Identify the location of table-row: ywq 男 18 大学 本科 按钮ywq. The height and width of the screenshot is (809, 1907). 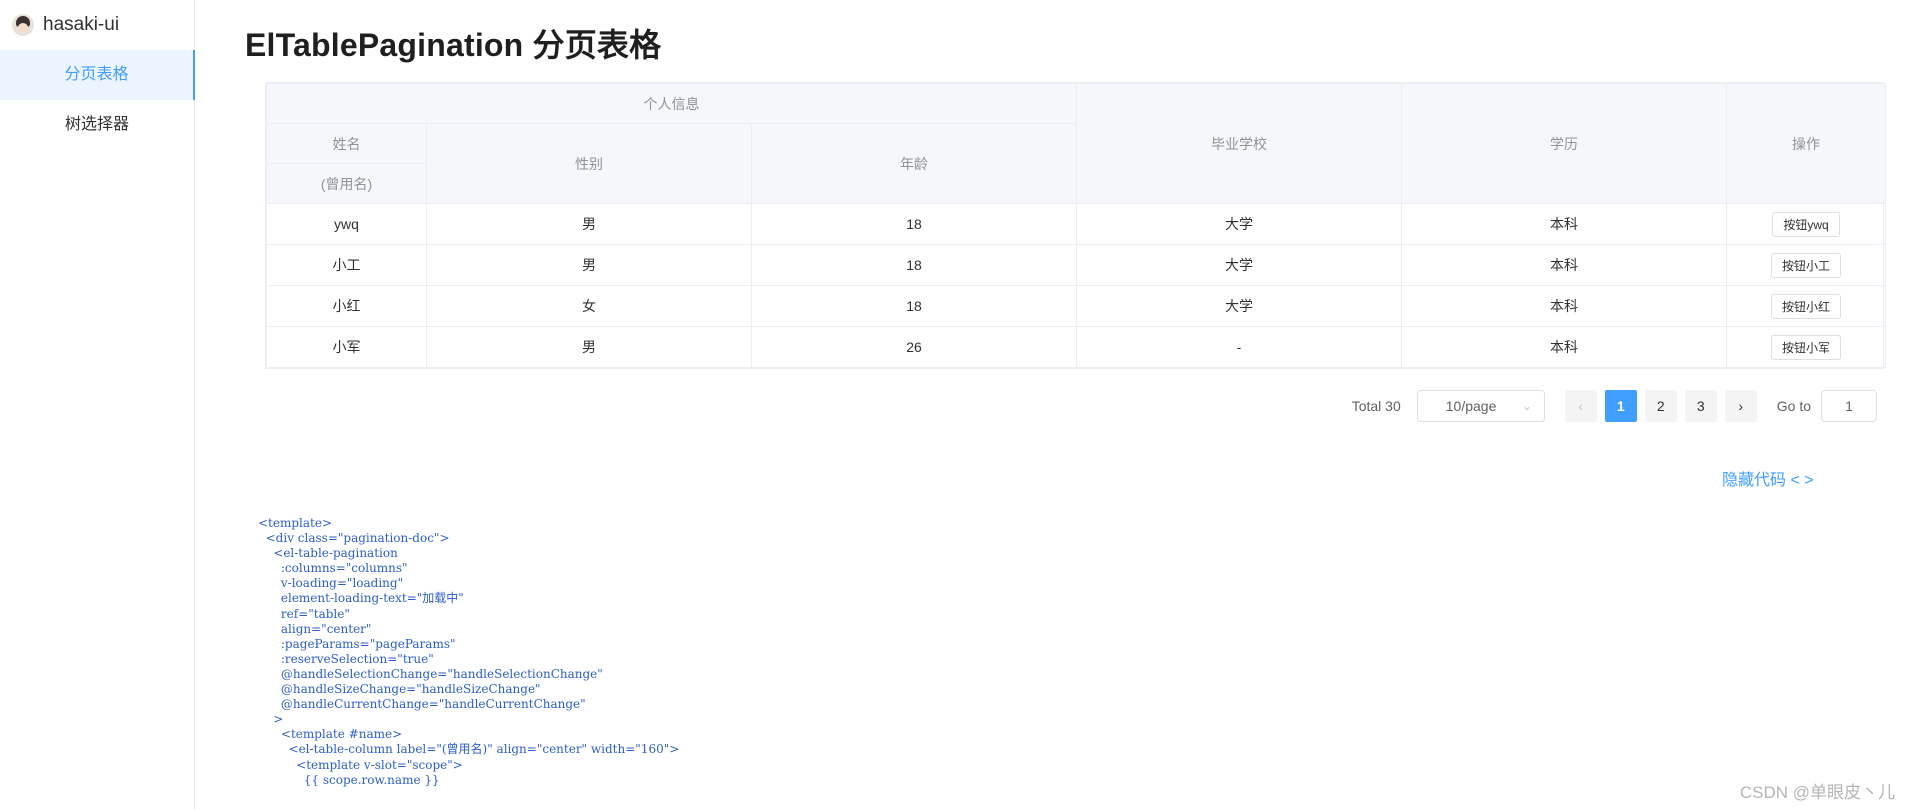
(1076, 224).